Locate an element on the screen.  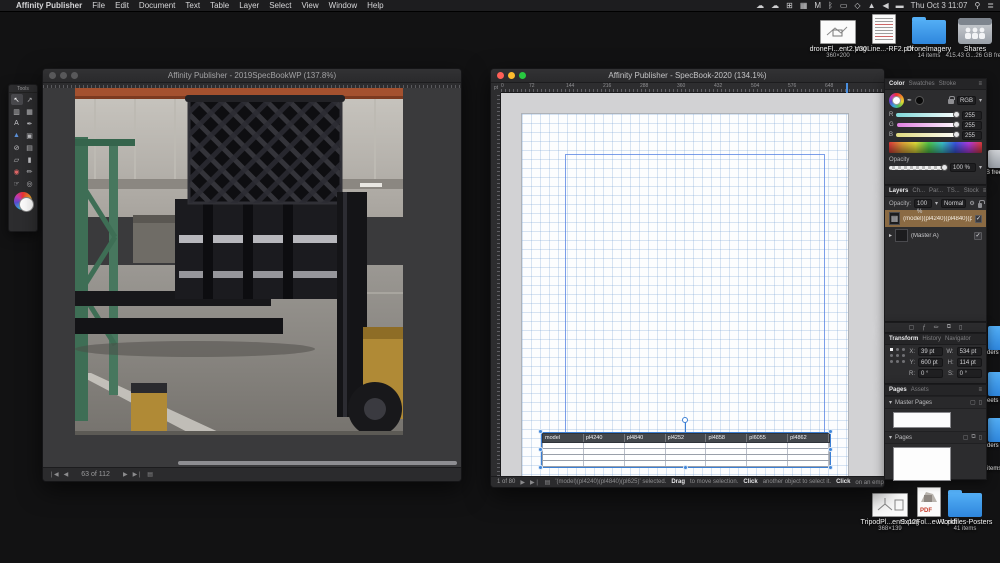
shear-field: 0 ° is located at coordinates (969, 373).